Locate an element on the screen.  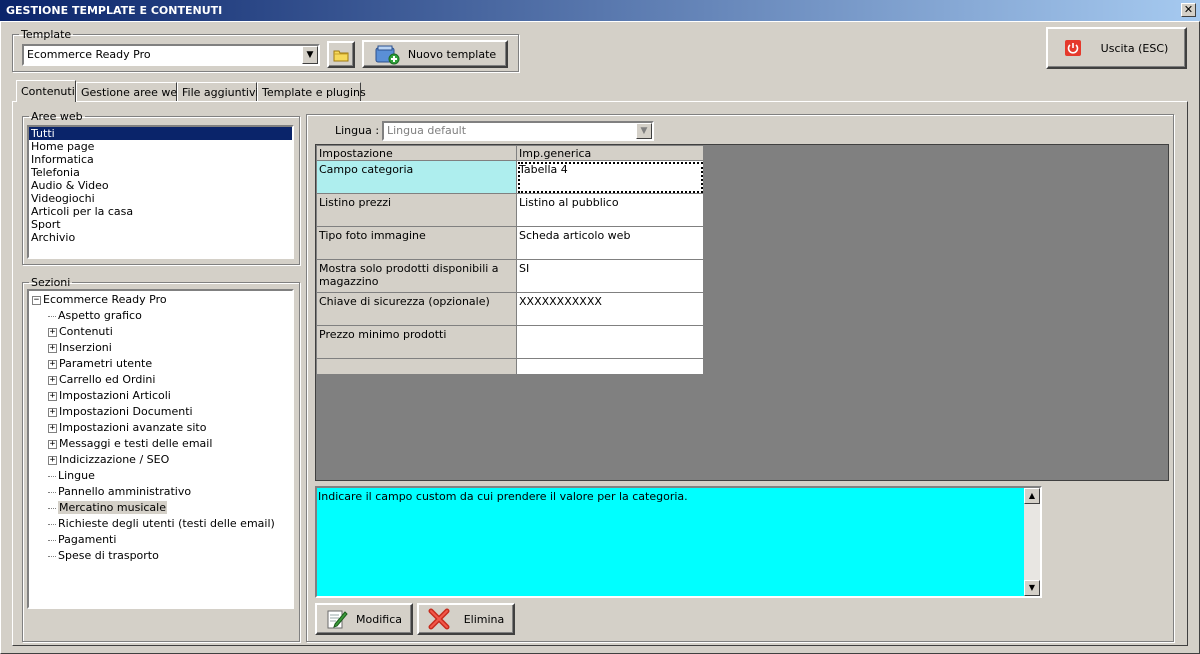
tree-item: + Impostazioni Articoli is located at coordinates (109, 396).